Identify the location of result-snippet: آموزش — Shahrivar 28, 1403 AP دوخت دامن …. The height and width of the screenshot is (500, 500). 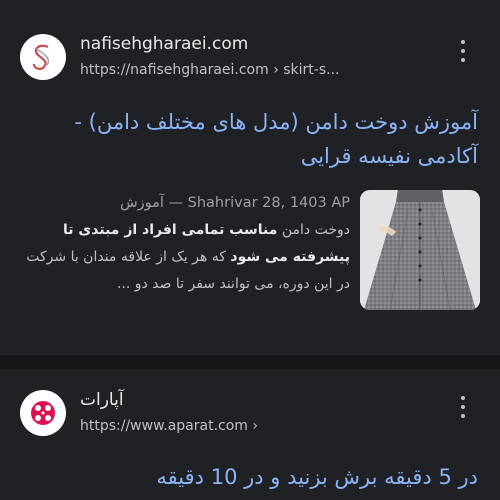
(185, 244).